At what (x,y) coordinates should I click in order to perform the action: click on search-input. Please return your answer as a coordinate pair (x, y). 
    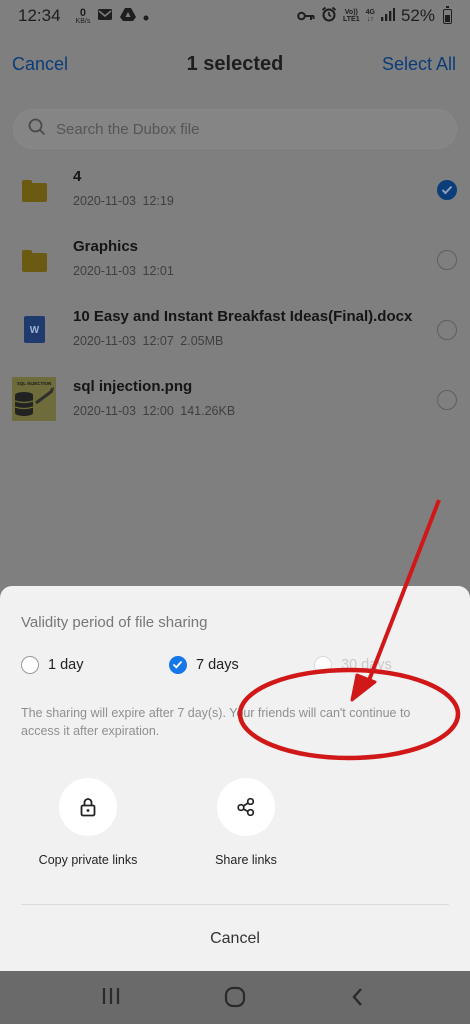
    Looking at the image, I should click on (236, 129).